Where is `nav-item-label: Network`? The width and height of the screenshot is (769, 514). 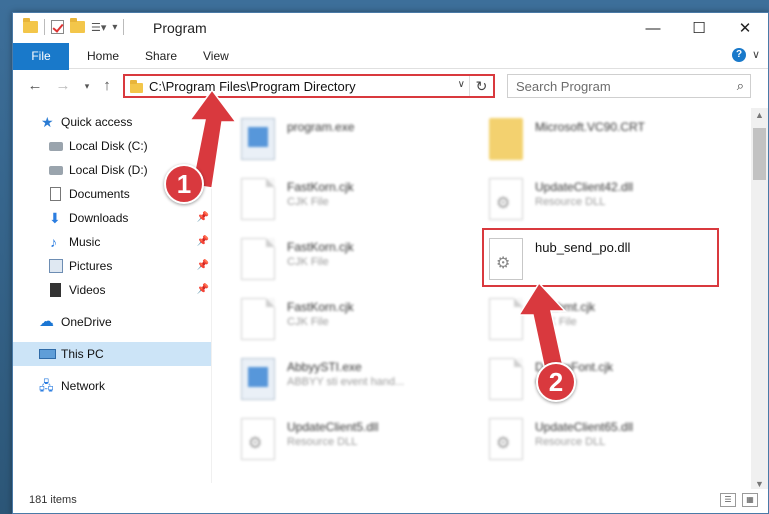
nav-item-label: Network is located at coordinates (83, 386).